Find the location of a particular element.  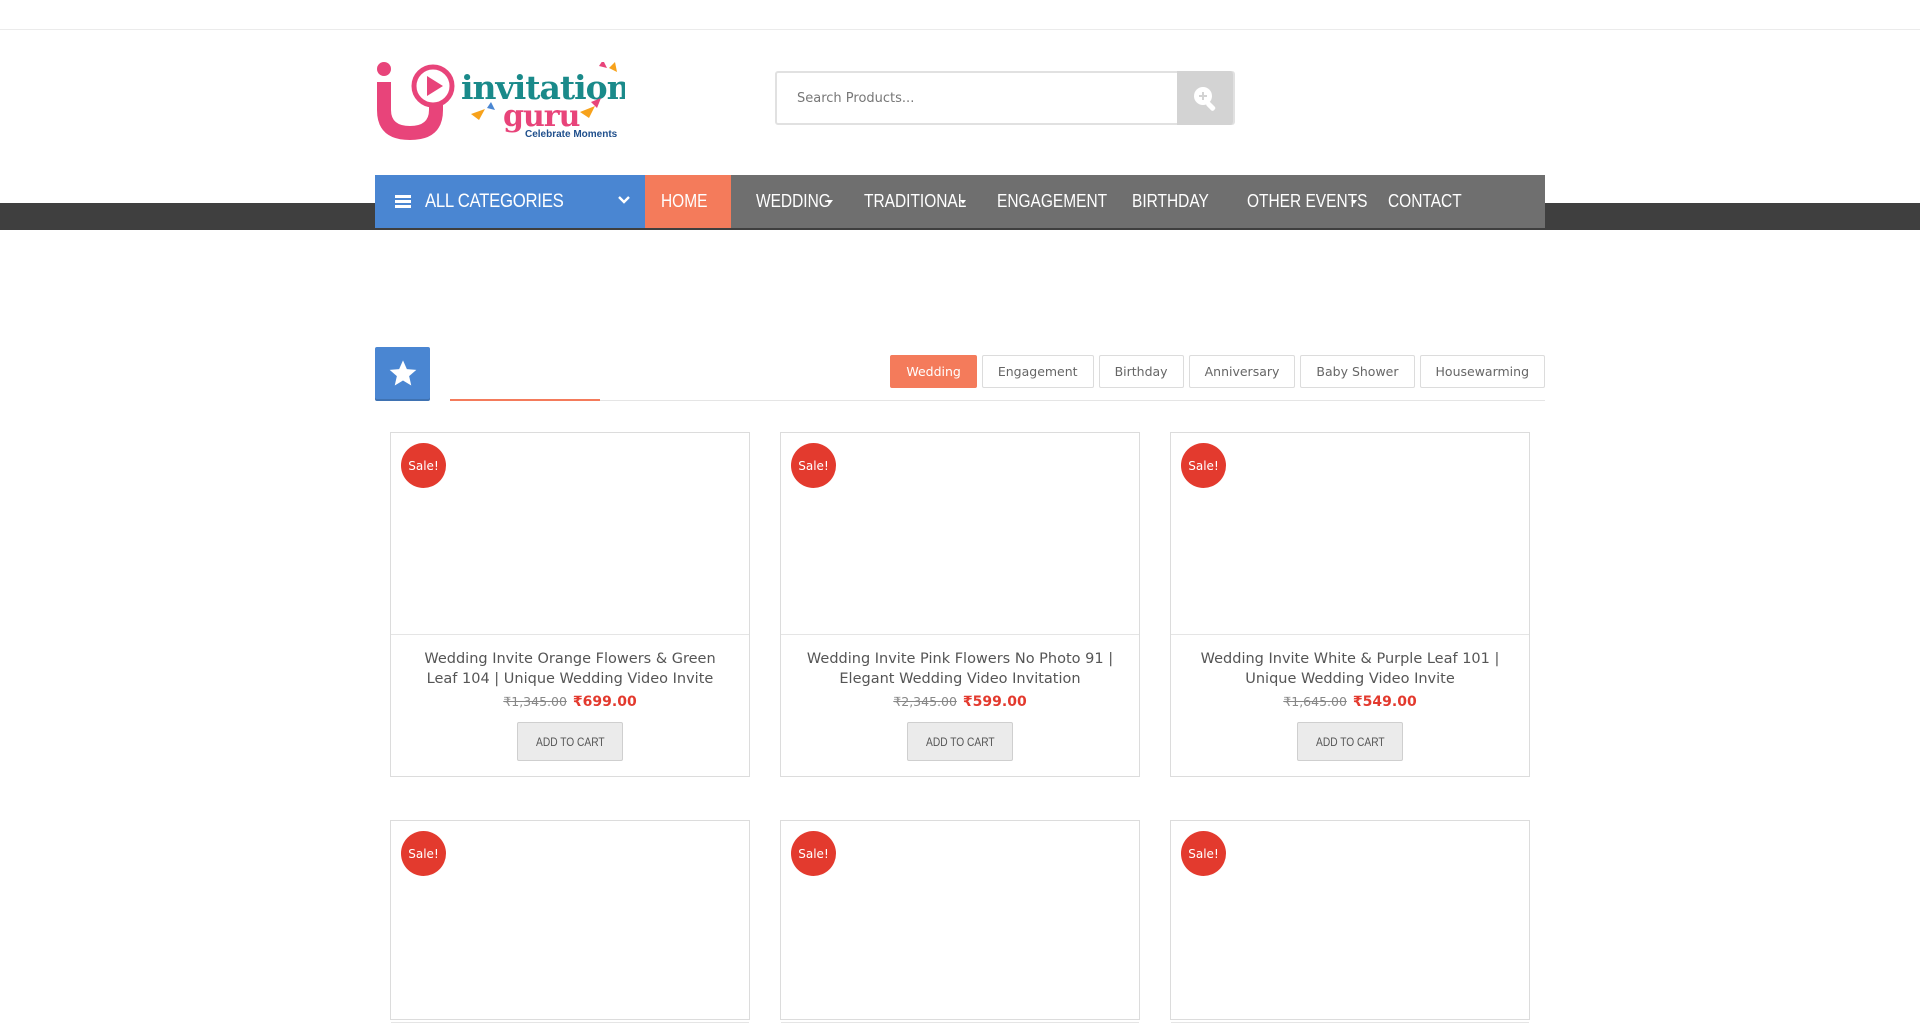

section-icon-box is located at coordinates (402, 374).